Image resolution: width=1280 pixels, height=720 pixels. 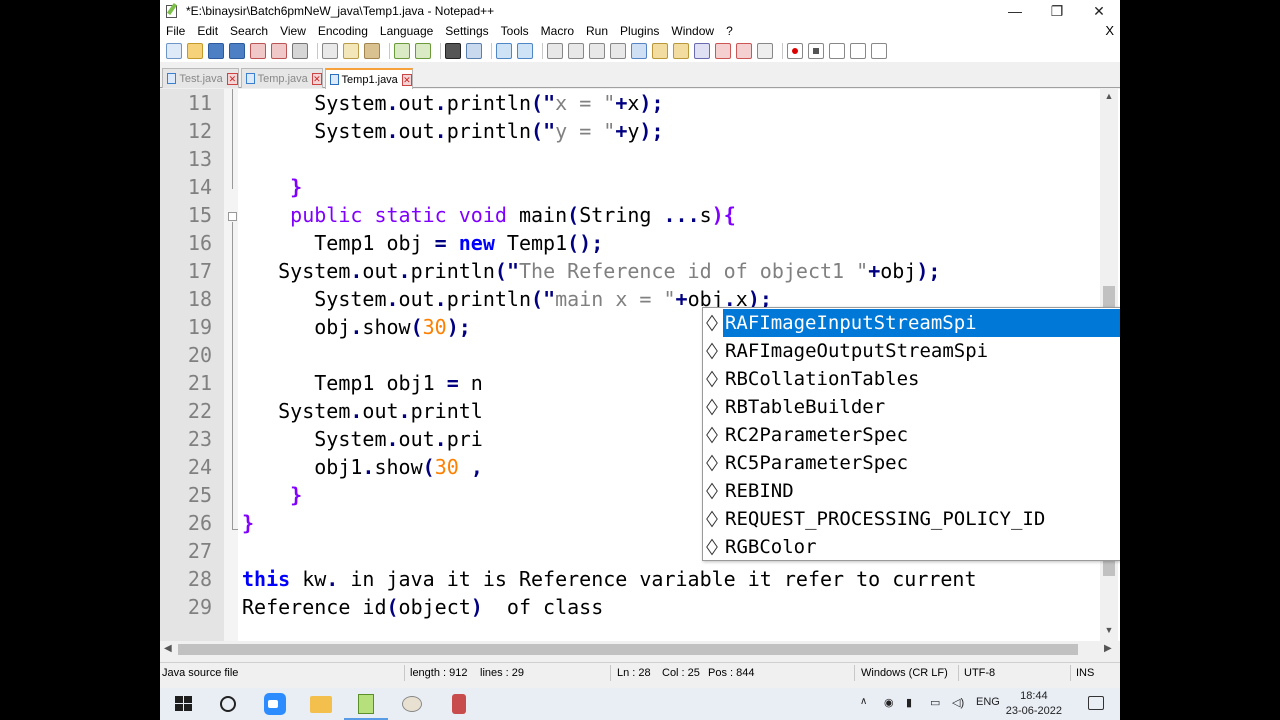 I want to click on database-app-icon, so click(x=459, y=704).